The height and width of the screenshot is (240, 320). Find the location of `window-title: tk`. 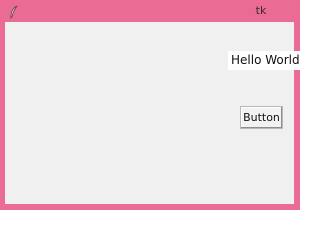

window-title: tk is located at coordinates (261, 10).